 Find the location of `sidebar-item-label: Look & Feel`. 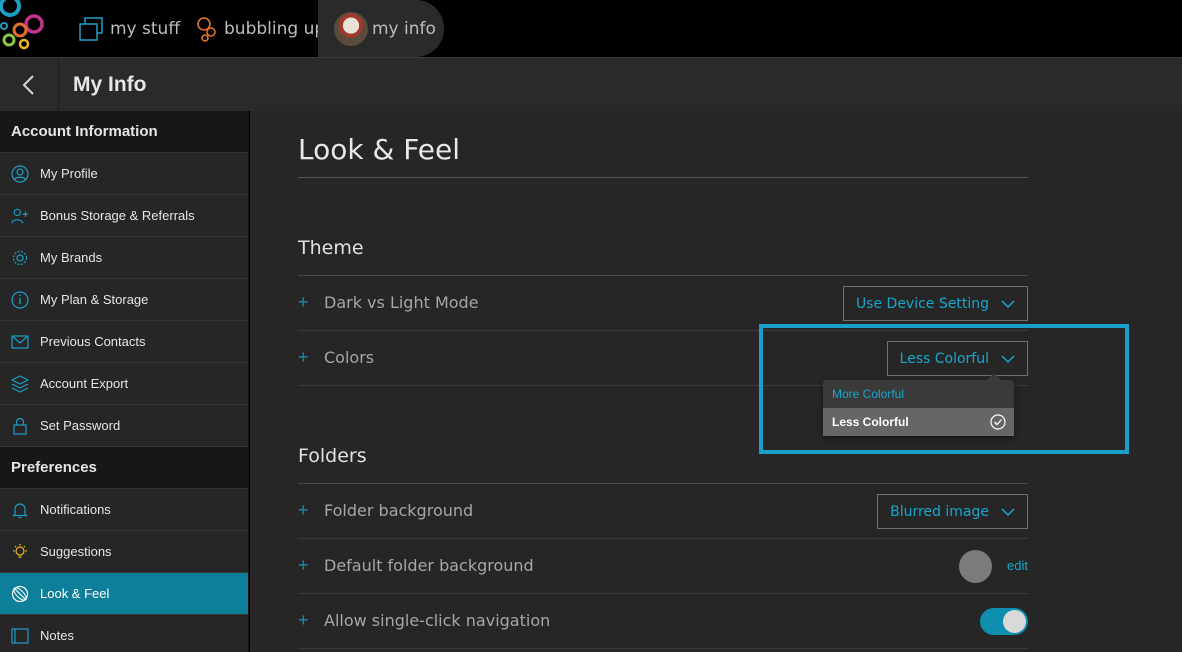

sidebar-item-label: Look & Feel is located at coordinates (75, 593).